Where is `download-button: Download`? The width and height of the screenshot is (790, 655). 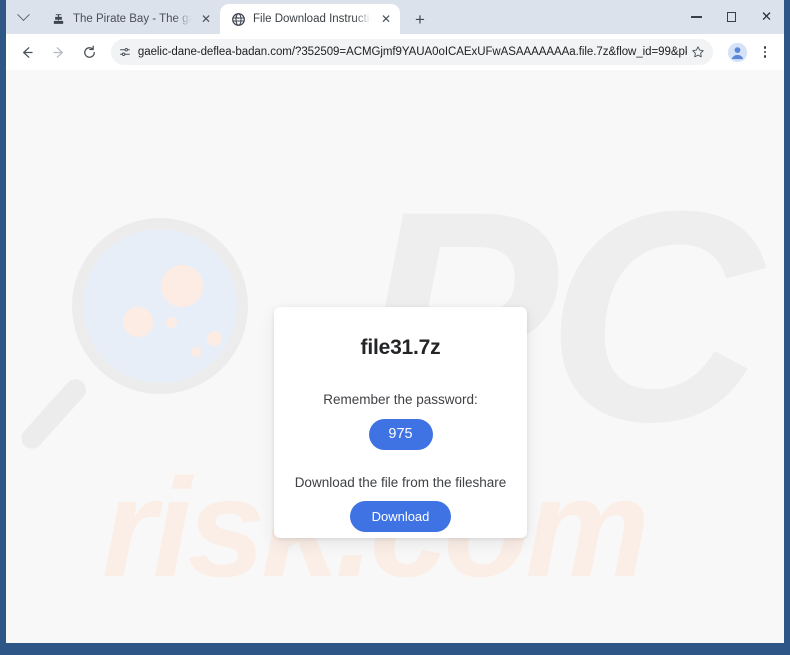
download-button: Download is located at coordinates (400, 516).